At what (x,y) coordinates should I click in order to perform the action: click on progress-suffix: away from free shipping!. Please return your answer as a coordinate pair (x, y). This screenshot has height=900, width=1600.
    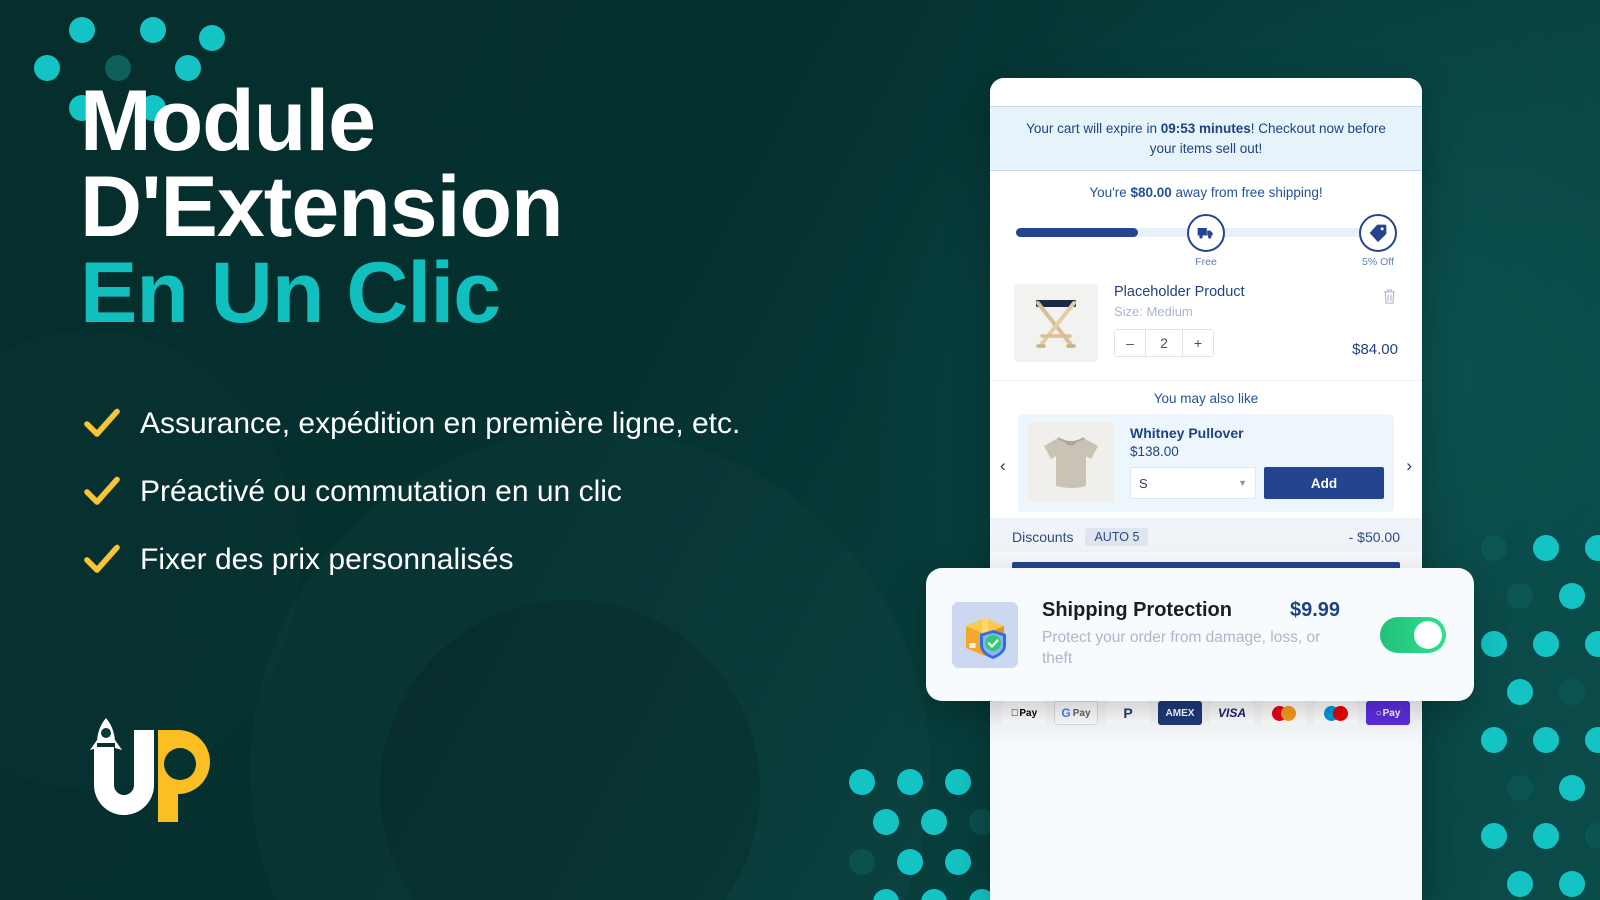
    Looking at the image, I should click on (1247, 193).